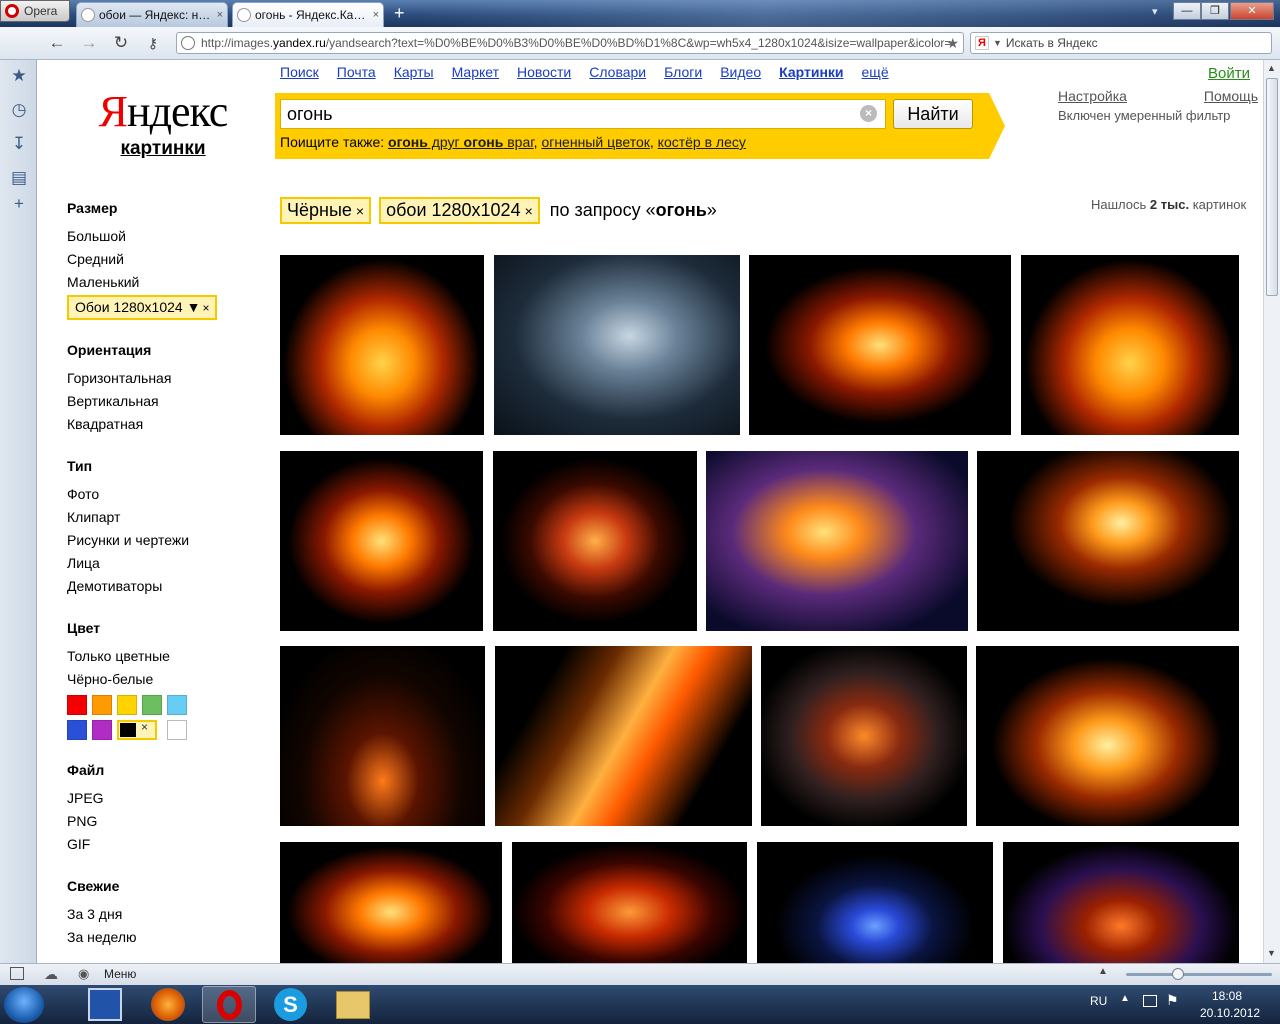 The image size is (1280, 1024). What do you see at coordinates (617, 72) in the screenshot?
I see `service-link: Словари` at bounding box center [617, 72].